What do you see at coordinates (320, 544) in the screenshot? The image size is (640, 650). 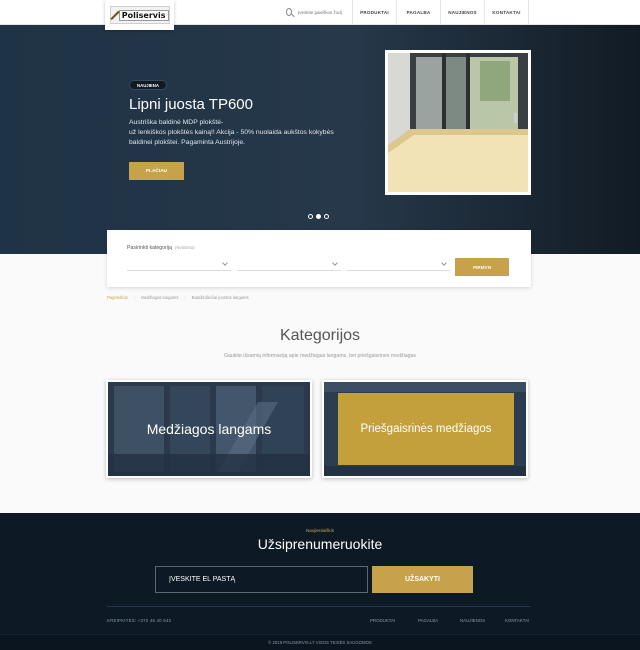 I see `newsletter-title: Užsiprenumeruokite` at bounding box center [320, 544].